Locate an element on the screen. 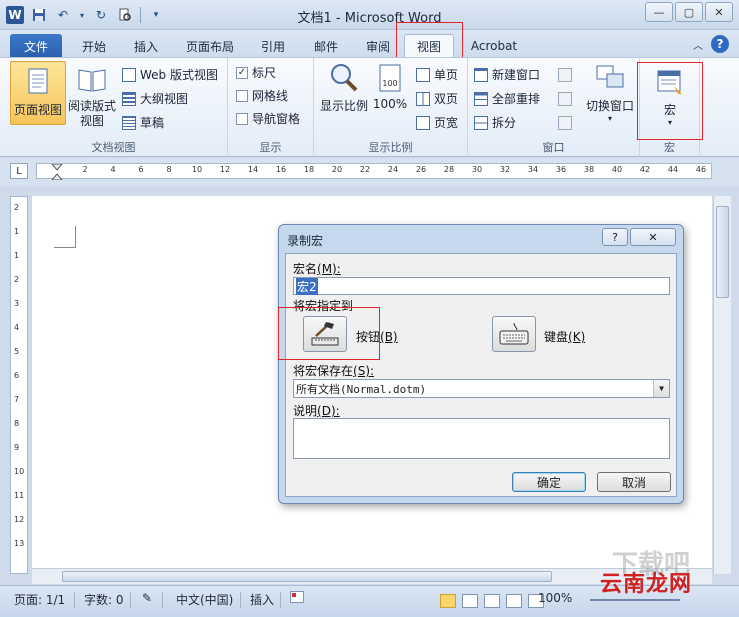 This screenshot has height=617, width=739. indent-marker-icon is located at coordinates (57, 172).